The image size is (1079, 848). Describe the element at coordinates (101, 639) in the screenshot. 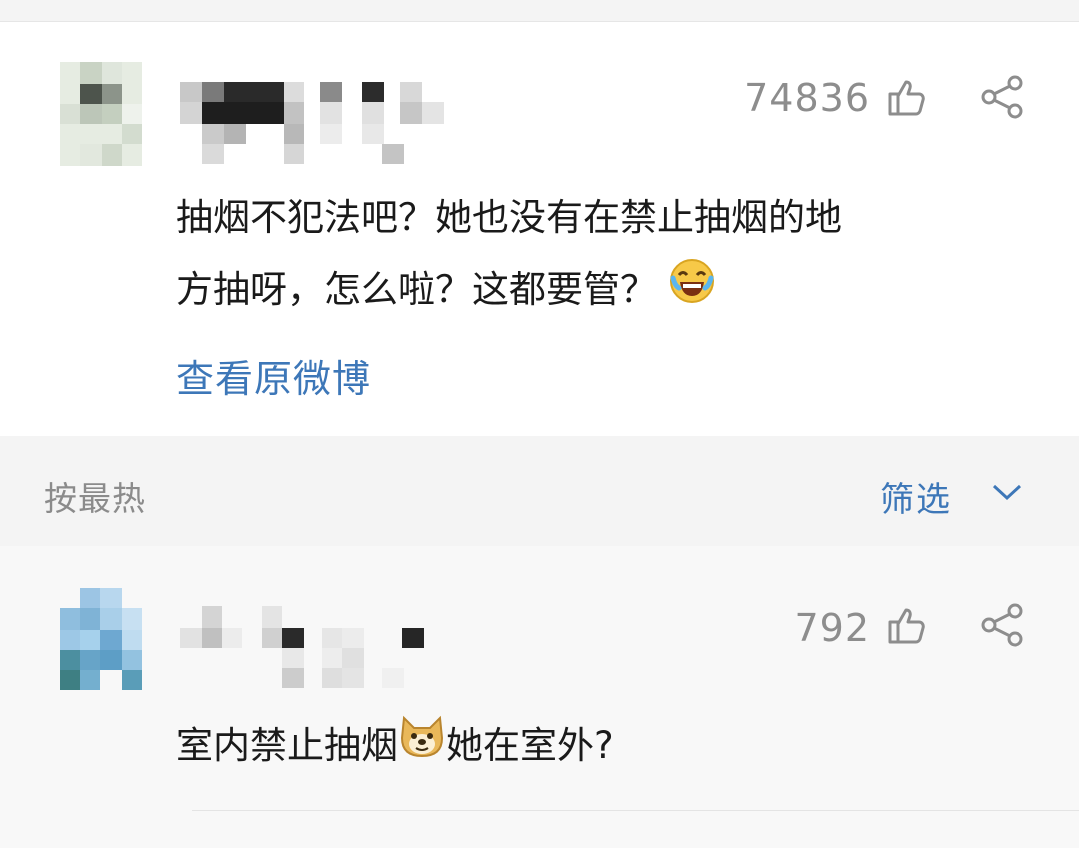

I see `comment-avatar` at that location.